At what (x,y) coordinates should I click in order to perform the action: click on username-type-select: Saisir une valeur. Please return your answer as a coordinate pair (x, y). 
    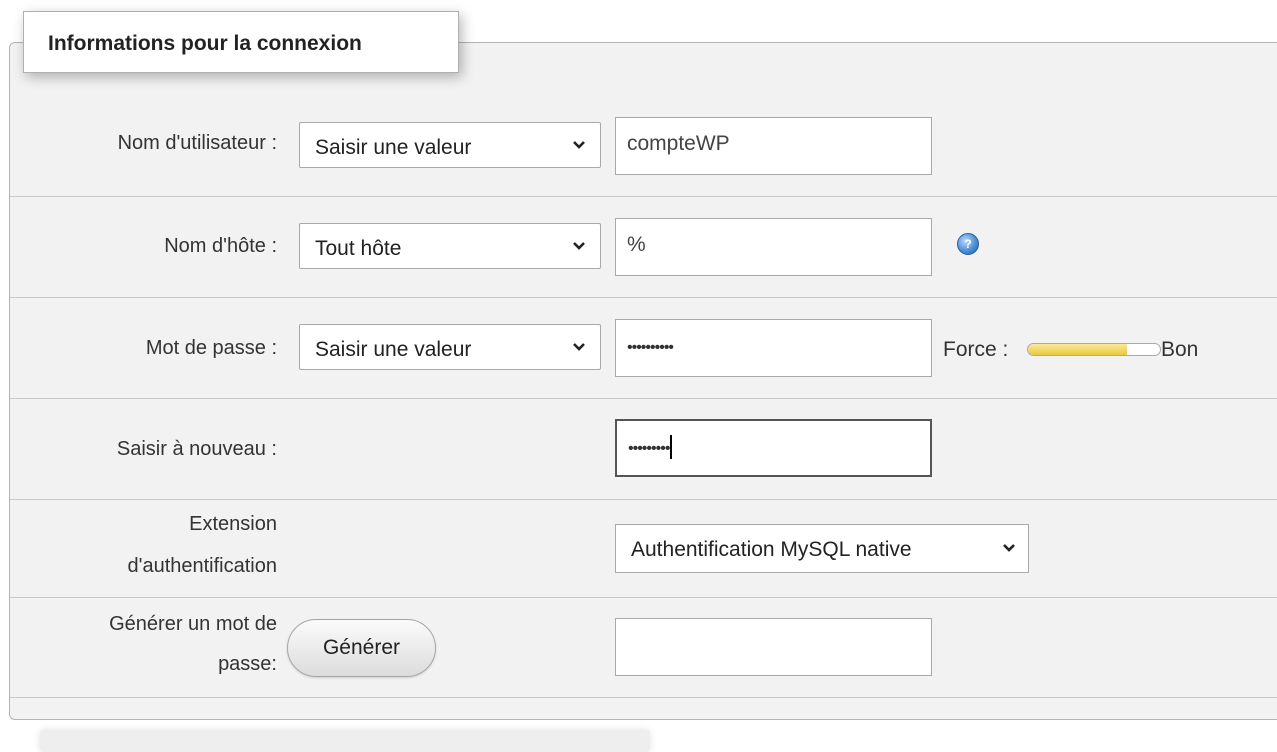
    Looking at the image, I should click on (450, 145).